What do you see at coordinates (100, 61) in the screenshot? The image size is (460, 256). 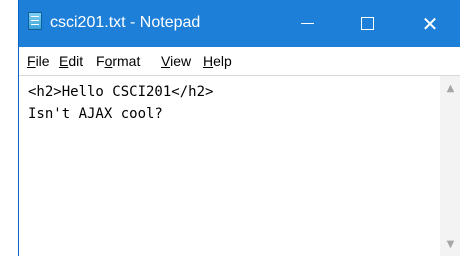 I see `menu-format-prefix: F` at bounding box center [100, 61].